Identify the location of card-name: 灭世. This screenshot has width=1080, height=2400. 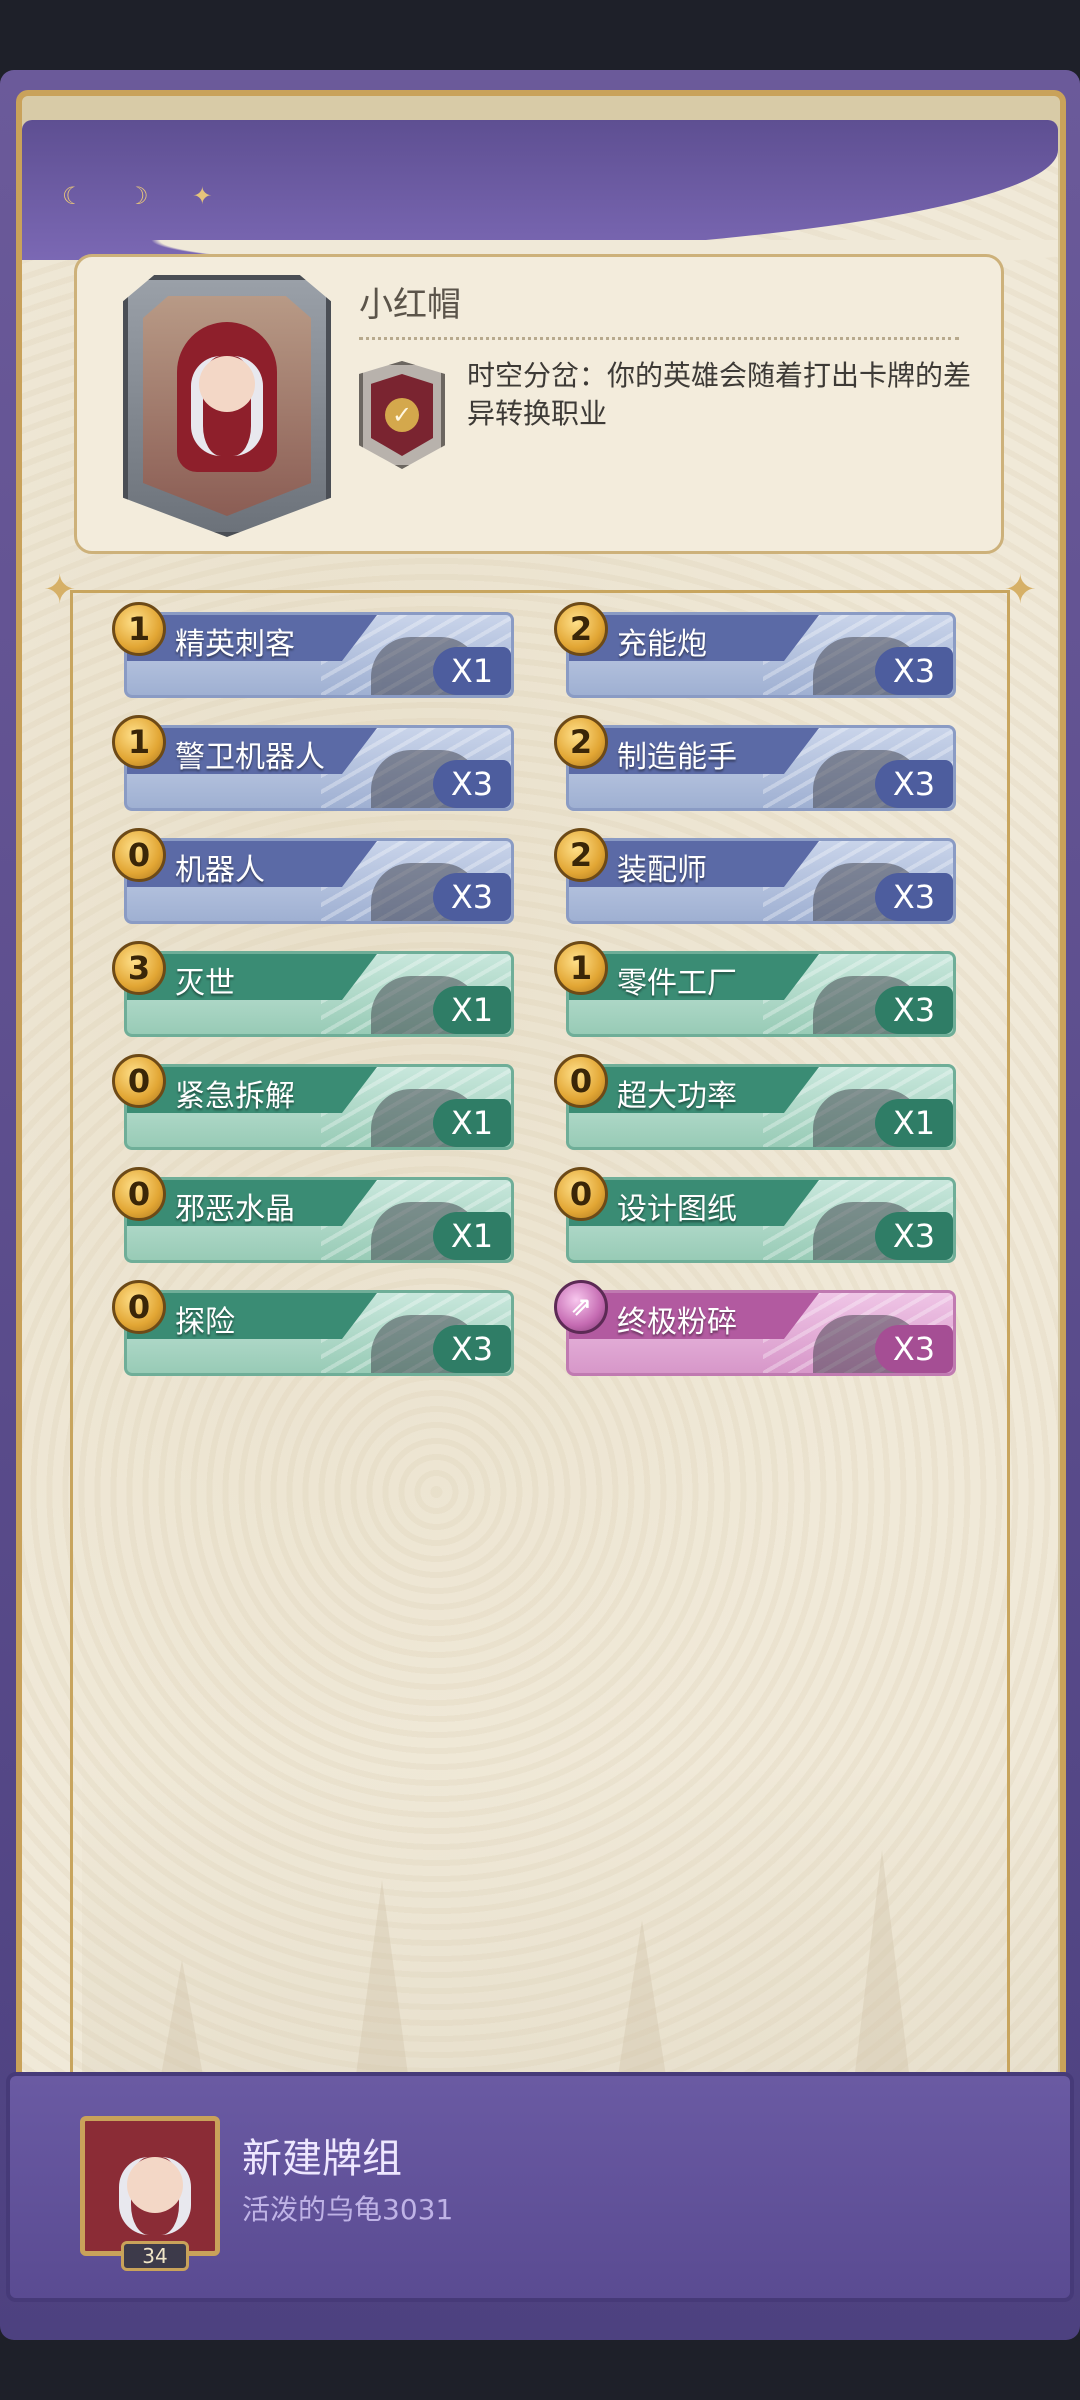
(205, 983).